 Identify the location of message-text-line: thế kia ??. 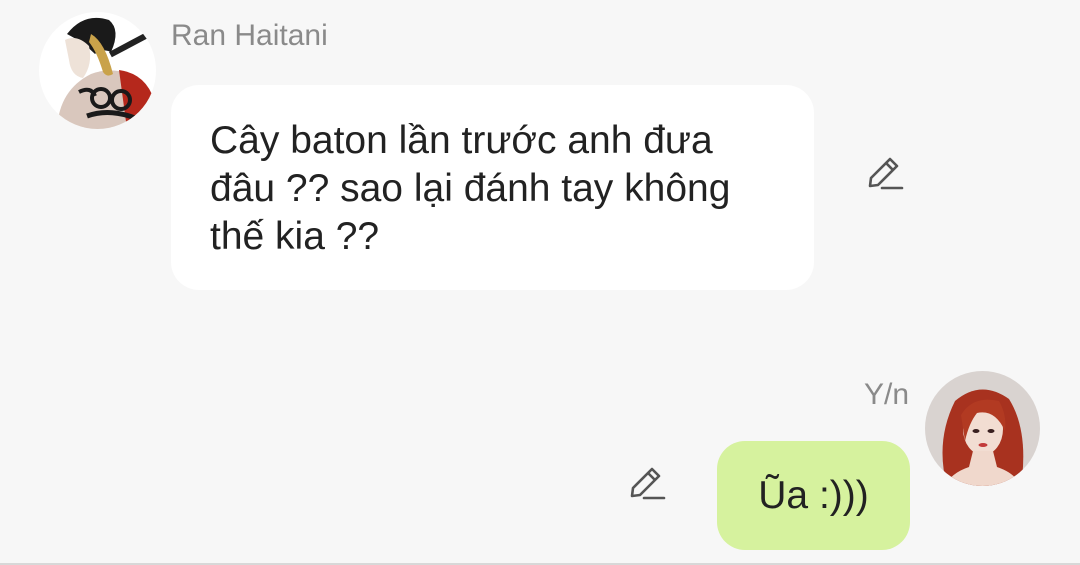
(295, 236).